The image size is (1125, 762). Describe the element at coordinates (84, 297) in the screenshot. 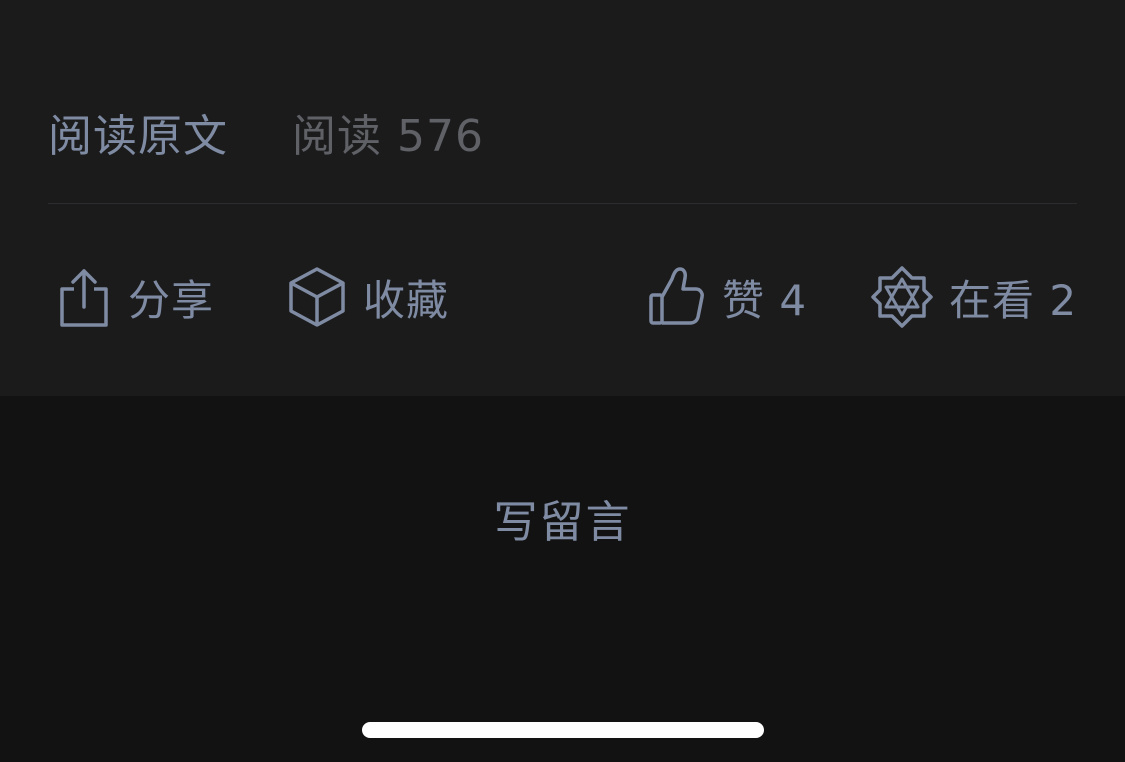

I see `share-icon` at that location.